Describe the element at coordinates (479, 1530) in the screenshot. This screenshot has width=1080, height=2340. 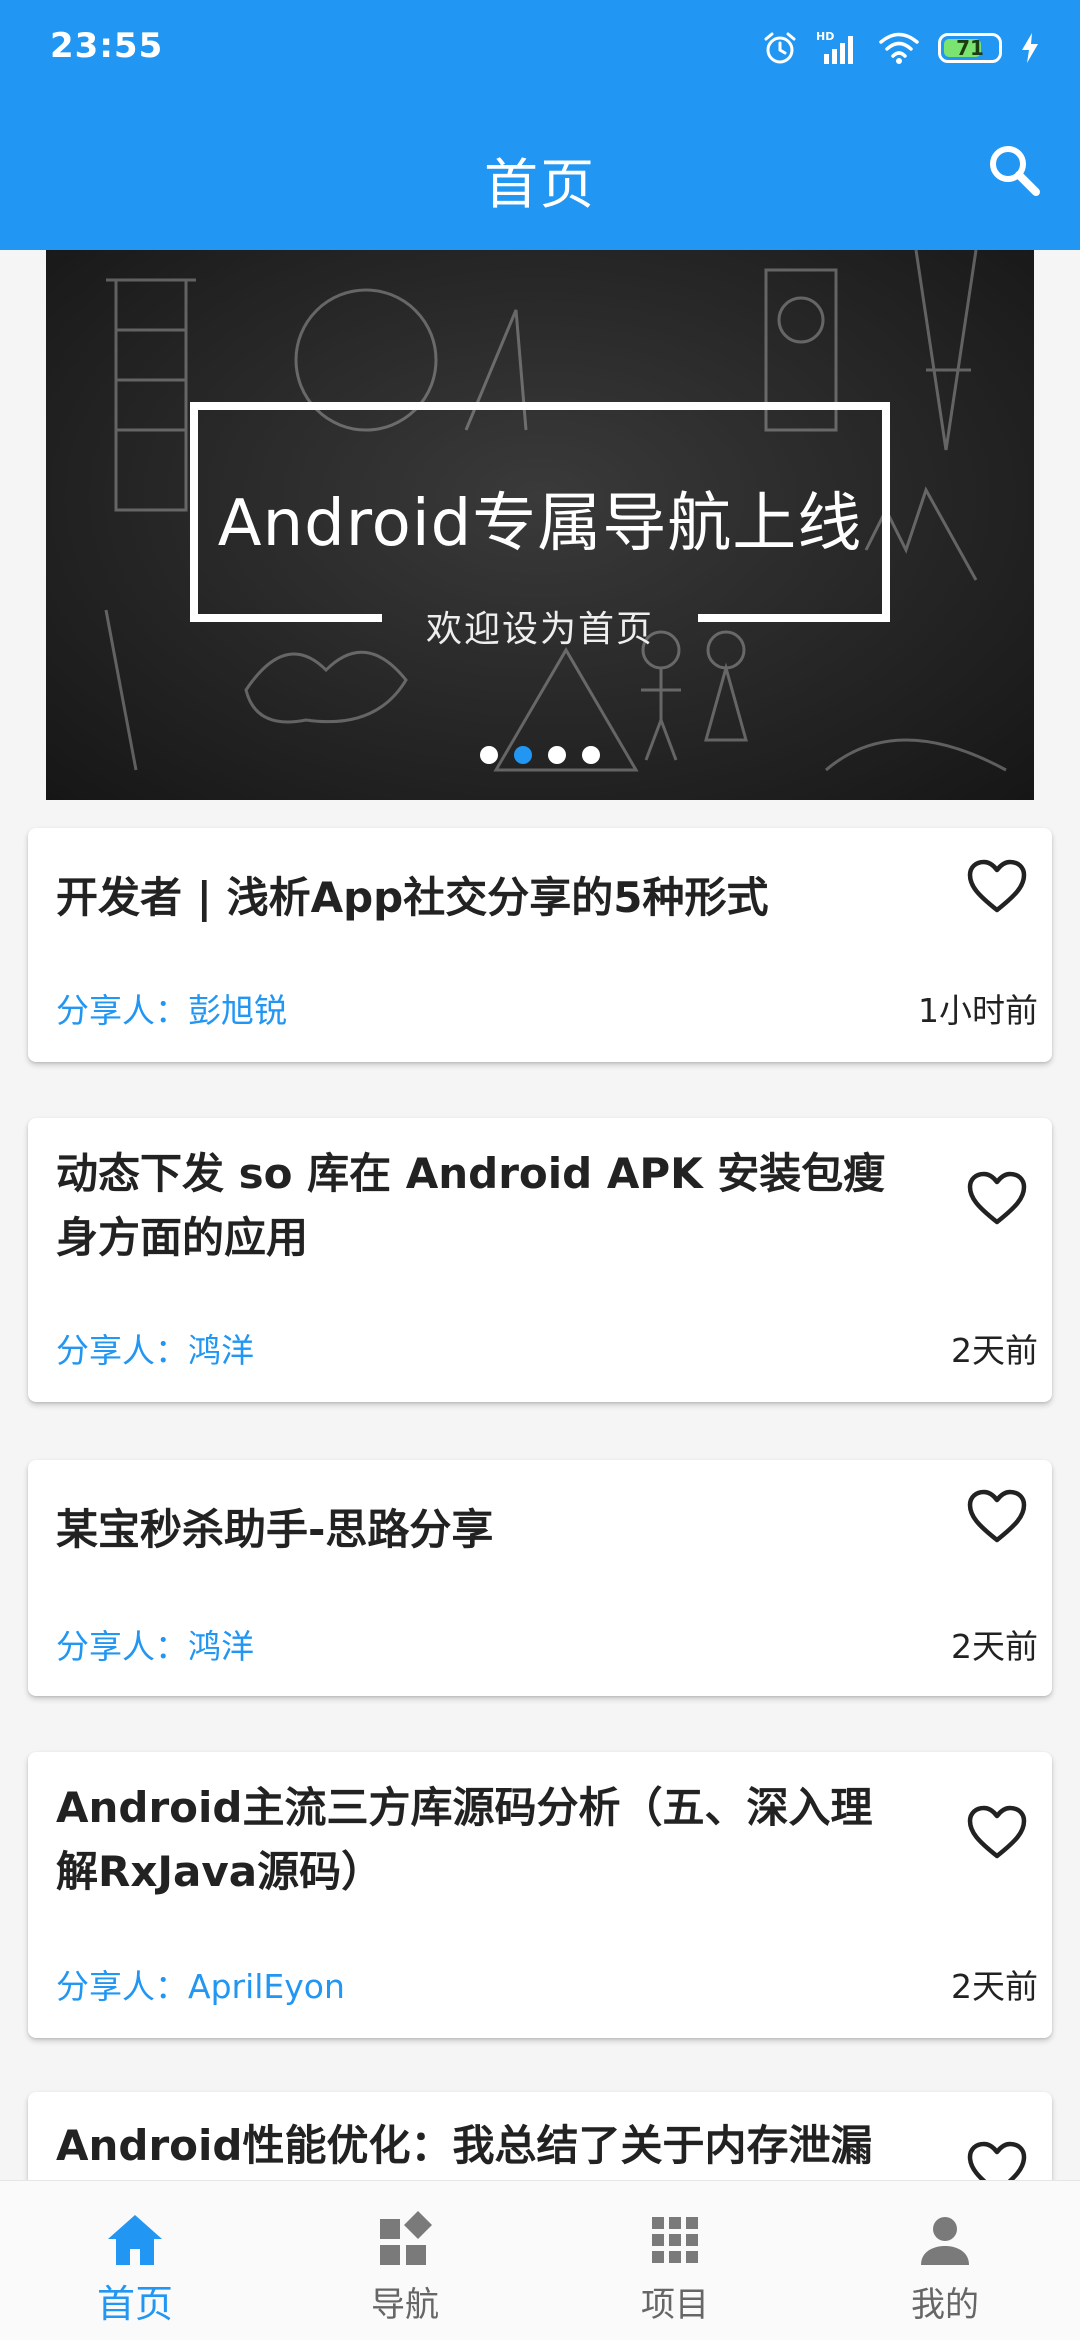
I see `article-title: 某宝秒杀助手-思路分享` at that location.